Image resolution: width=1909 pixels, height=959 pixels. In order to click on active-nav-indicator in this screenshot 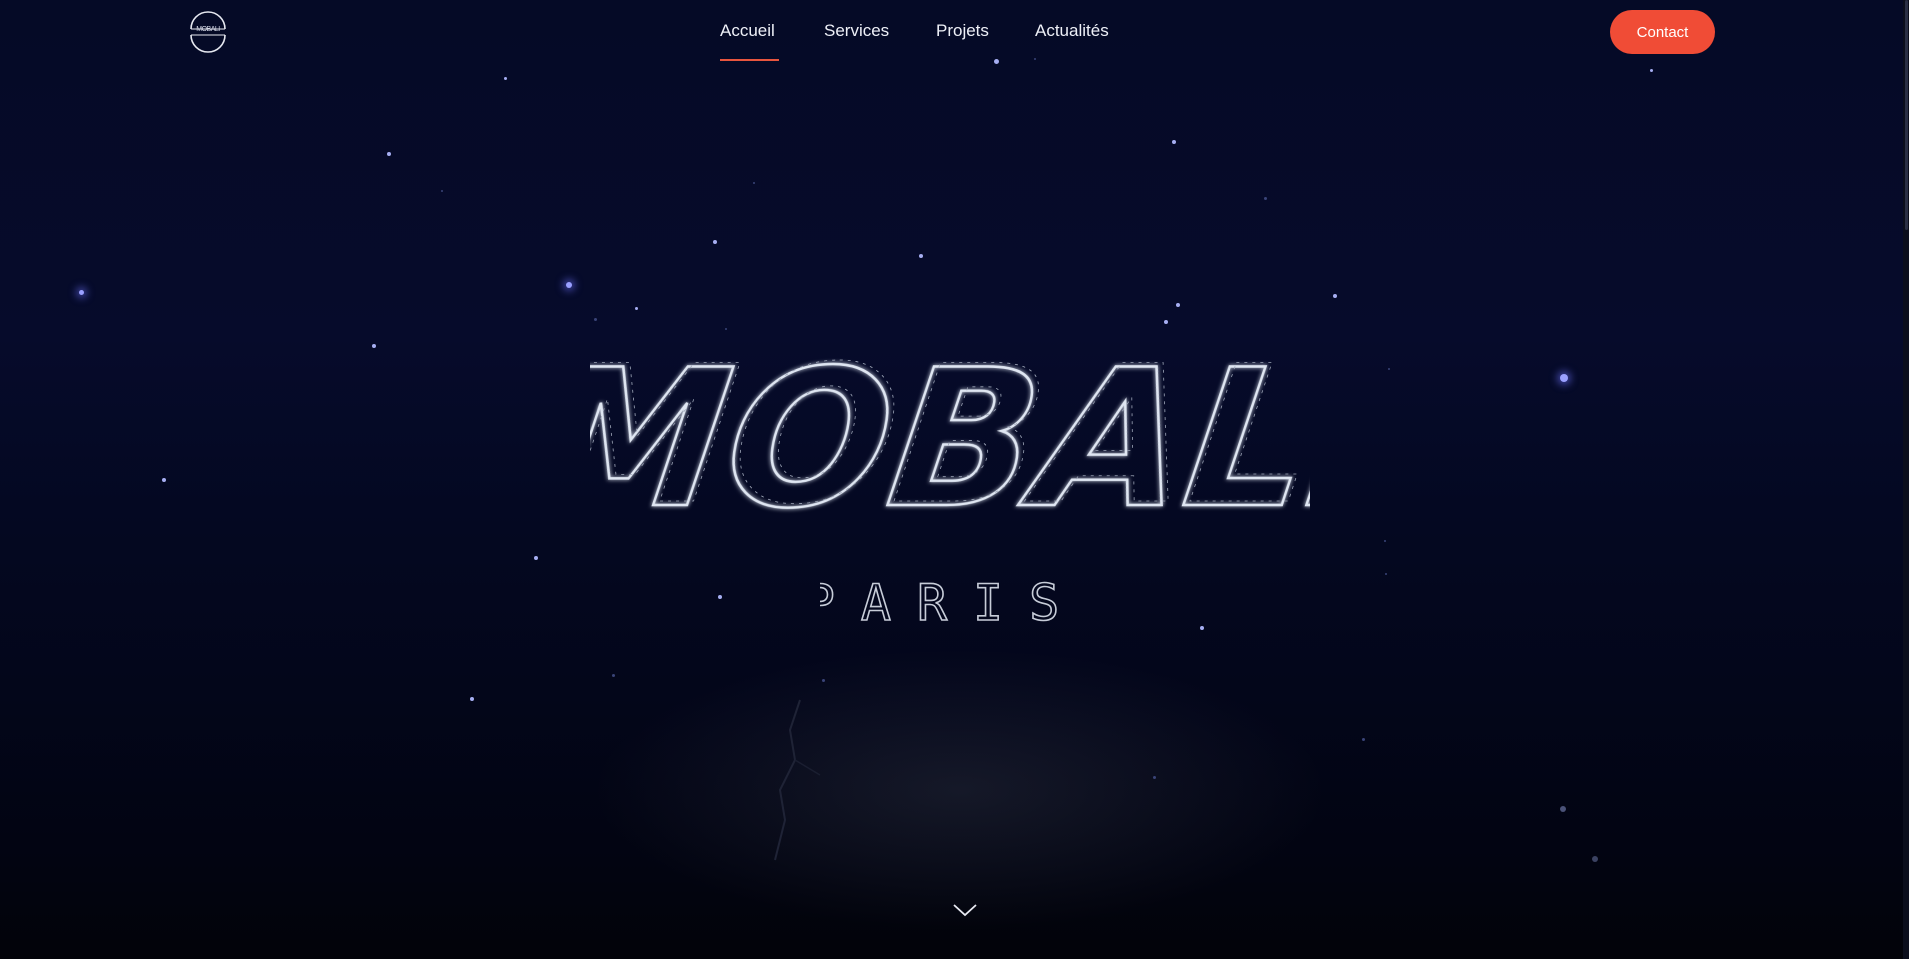, I will do `click(749, 60)`.